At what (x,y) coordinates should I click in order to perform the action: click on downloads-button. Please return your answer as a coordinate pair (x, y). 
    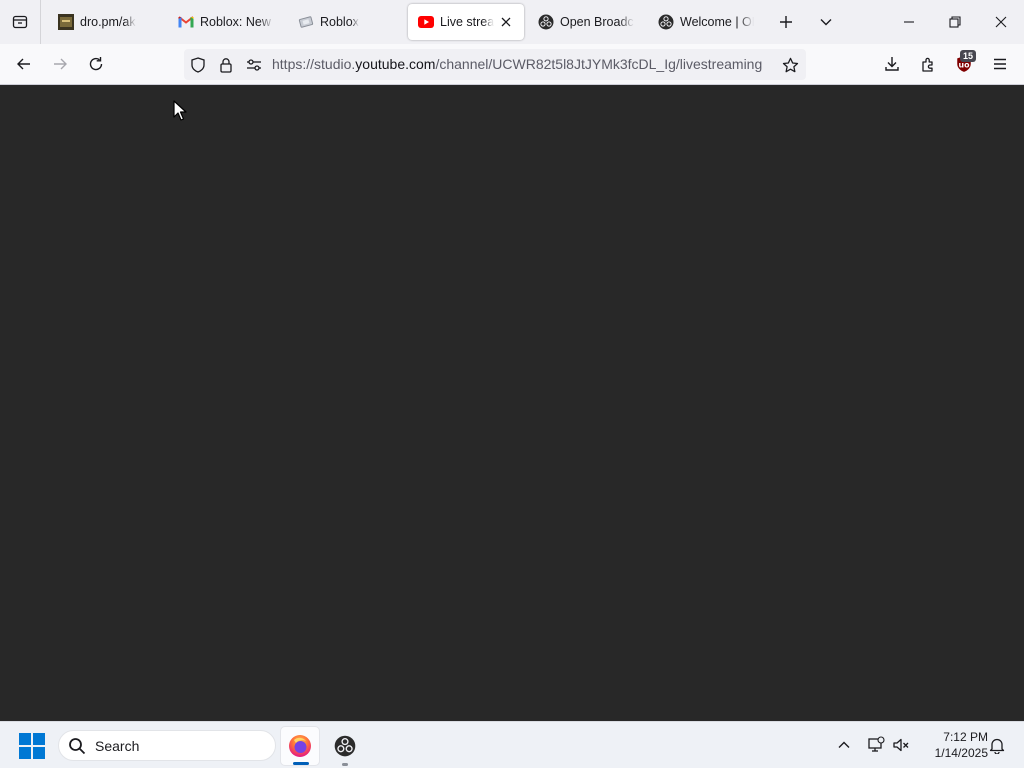
    Looking at the image, I should click on (892, 64).